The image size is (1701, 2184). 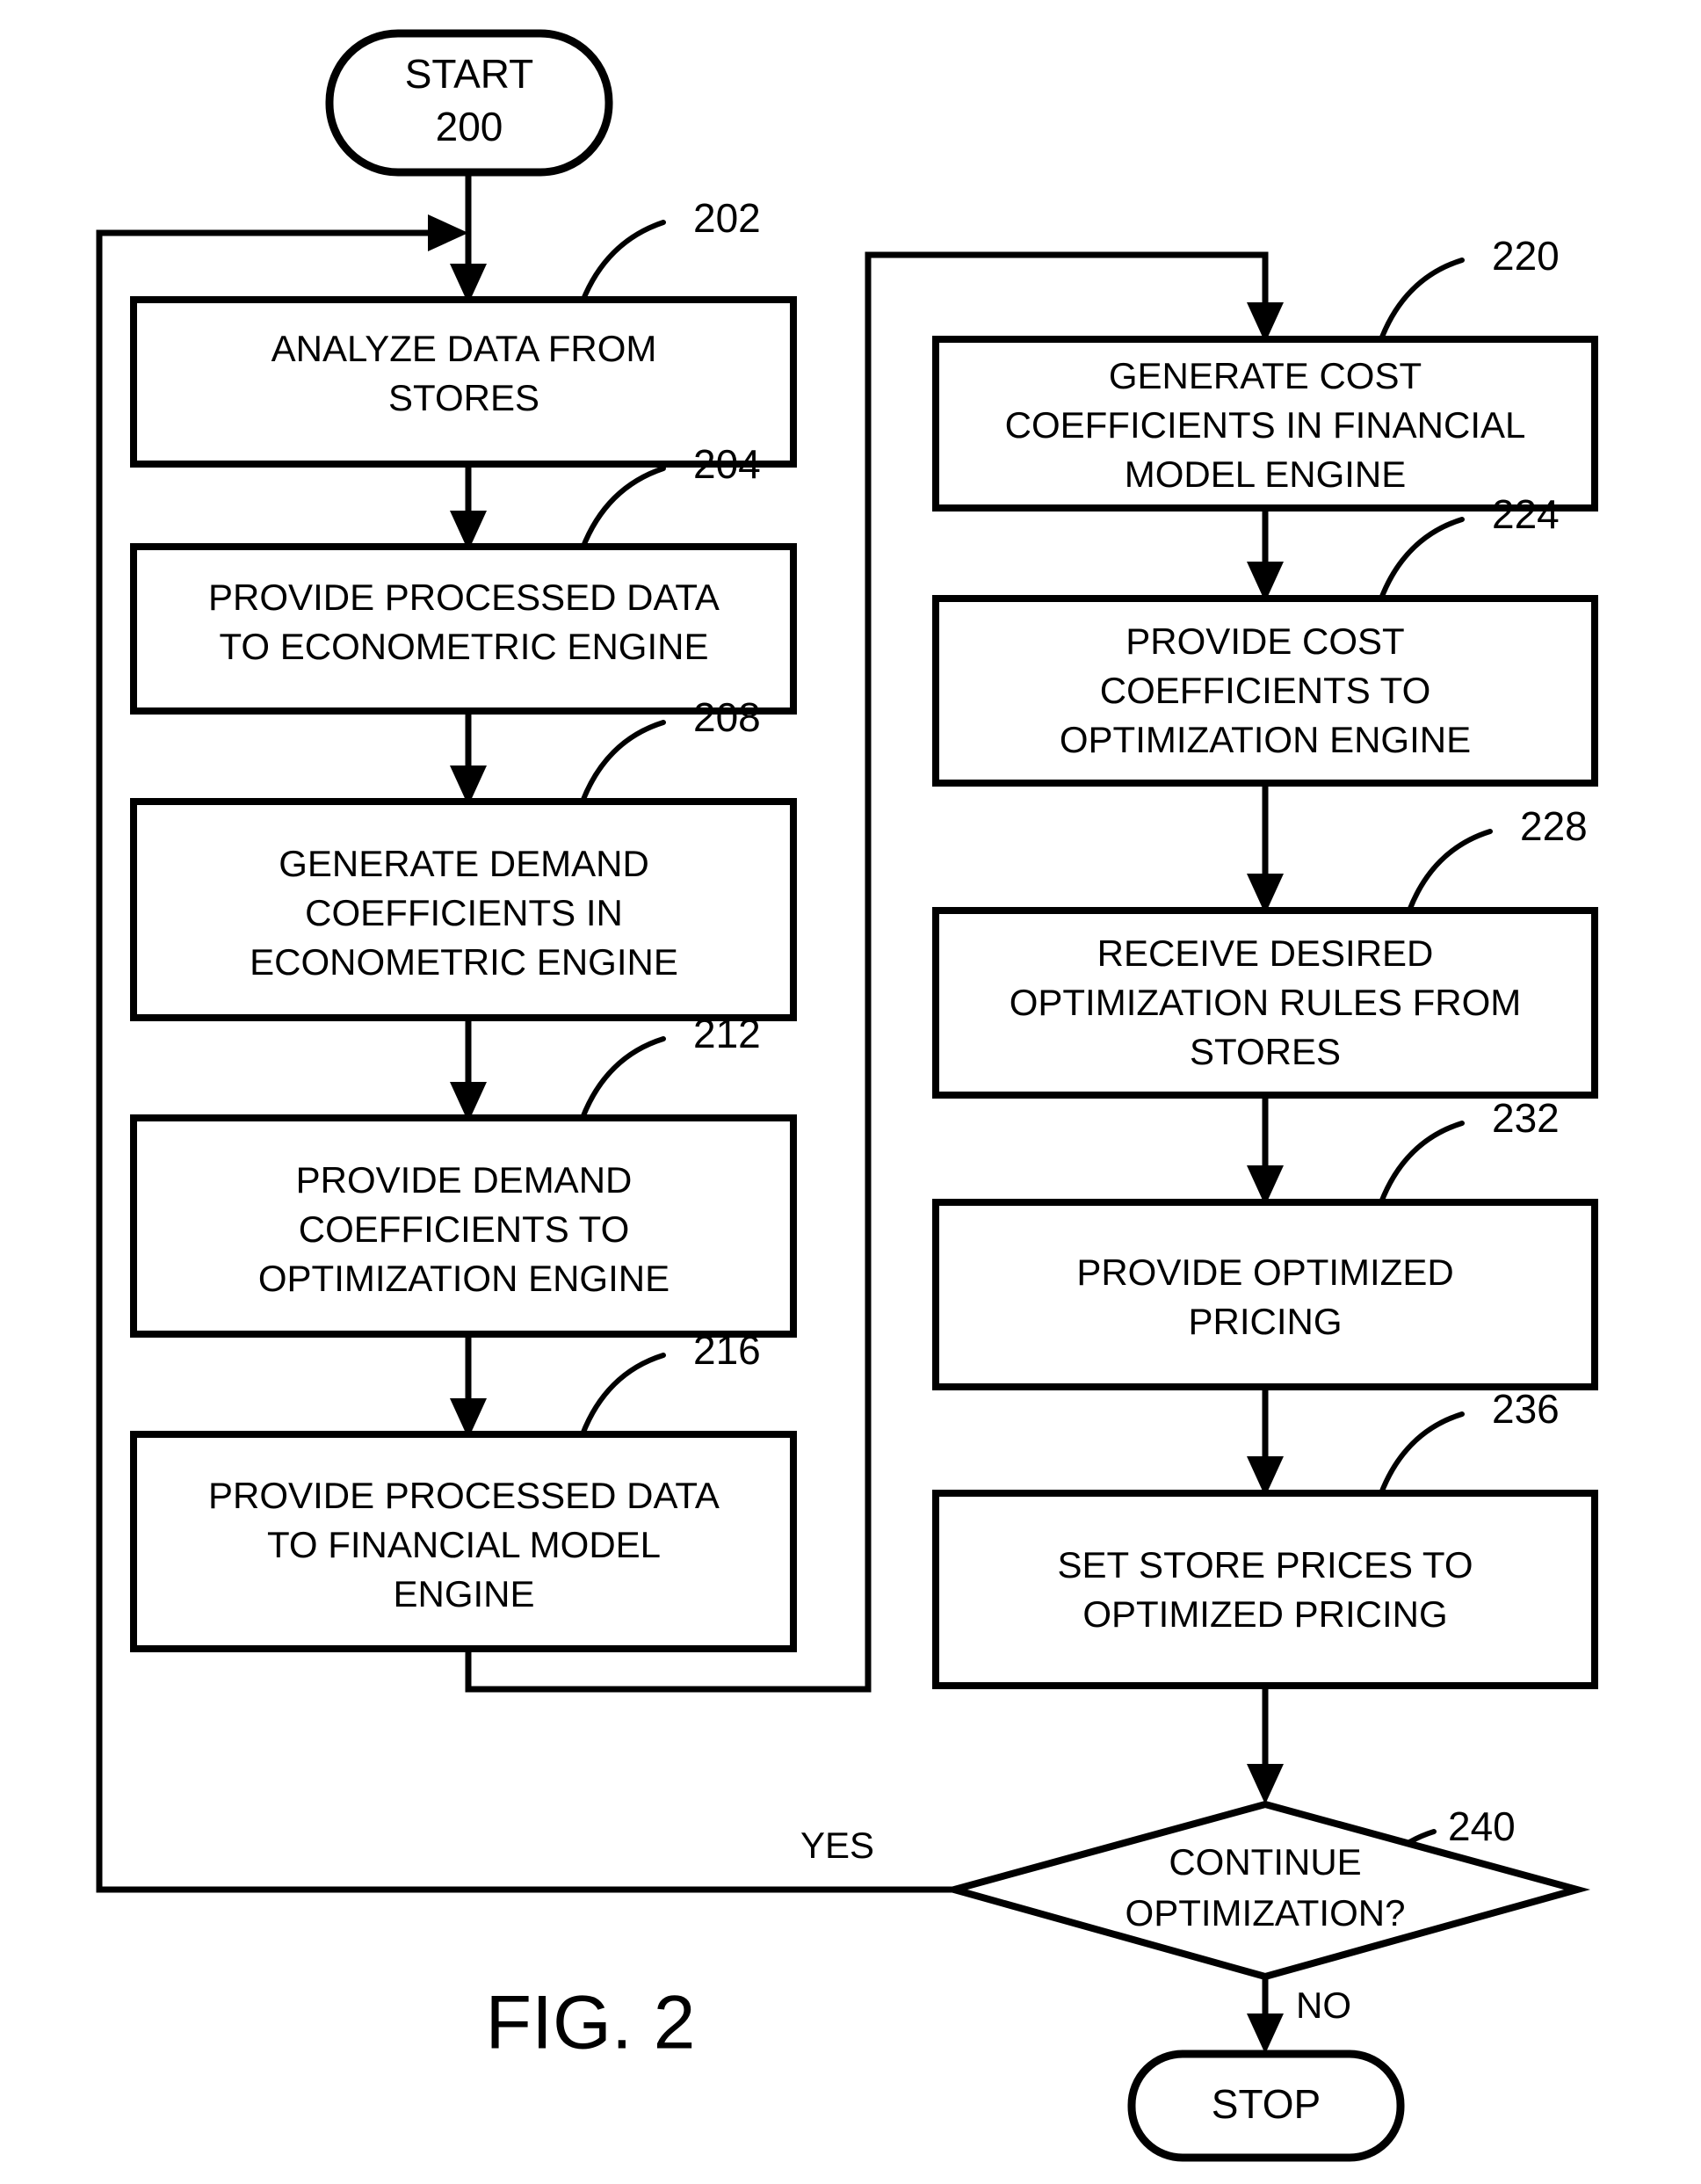 I want to click on box-208-line-2: COEFFICIENTS IN, so click(x=464, y=913).